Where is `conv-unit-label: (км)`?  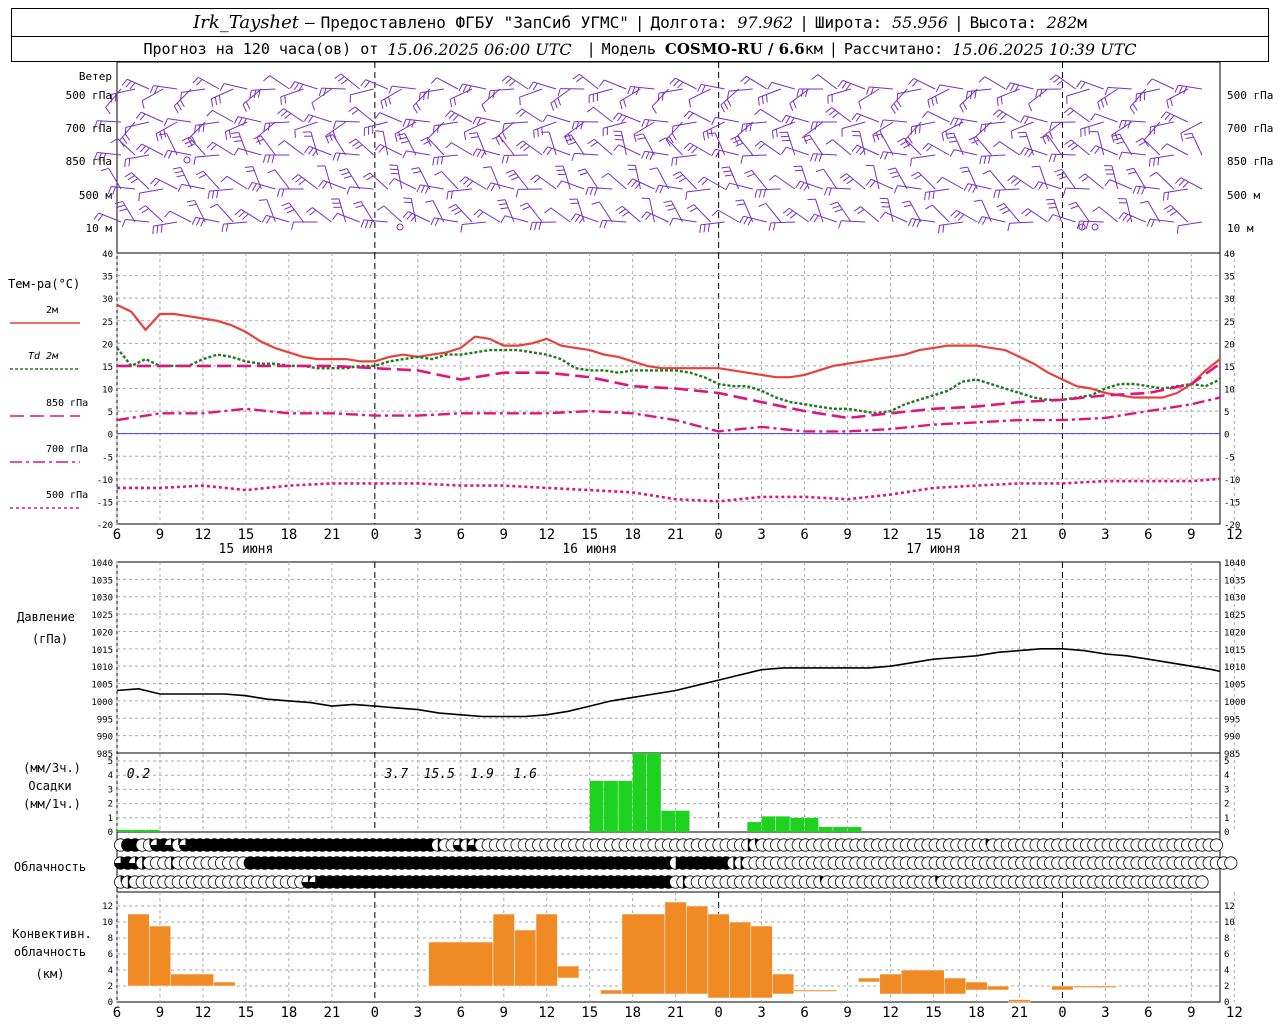 conv-unit-label: (км) is located at coordinates (50, 974).